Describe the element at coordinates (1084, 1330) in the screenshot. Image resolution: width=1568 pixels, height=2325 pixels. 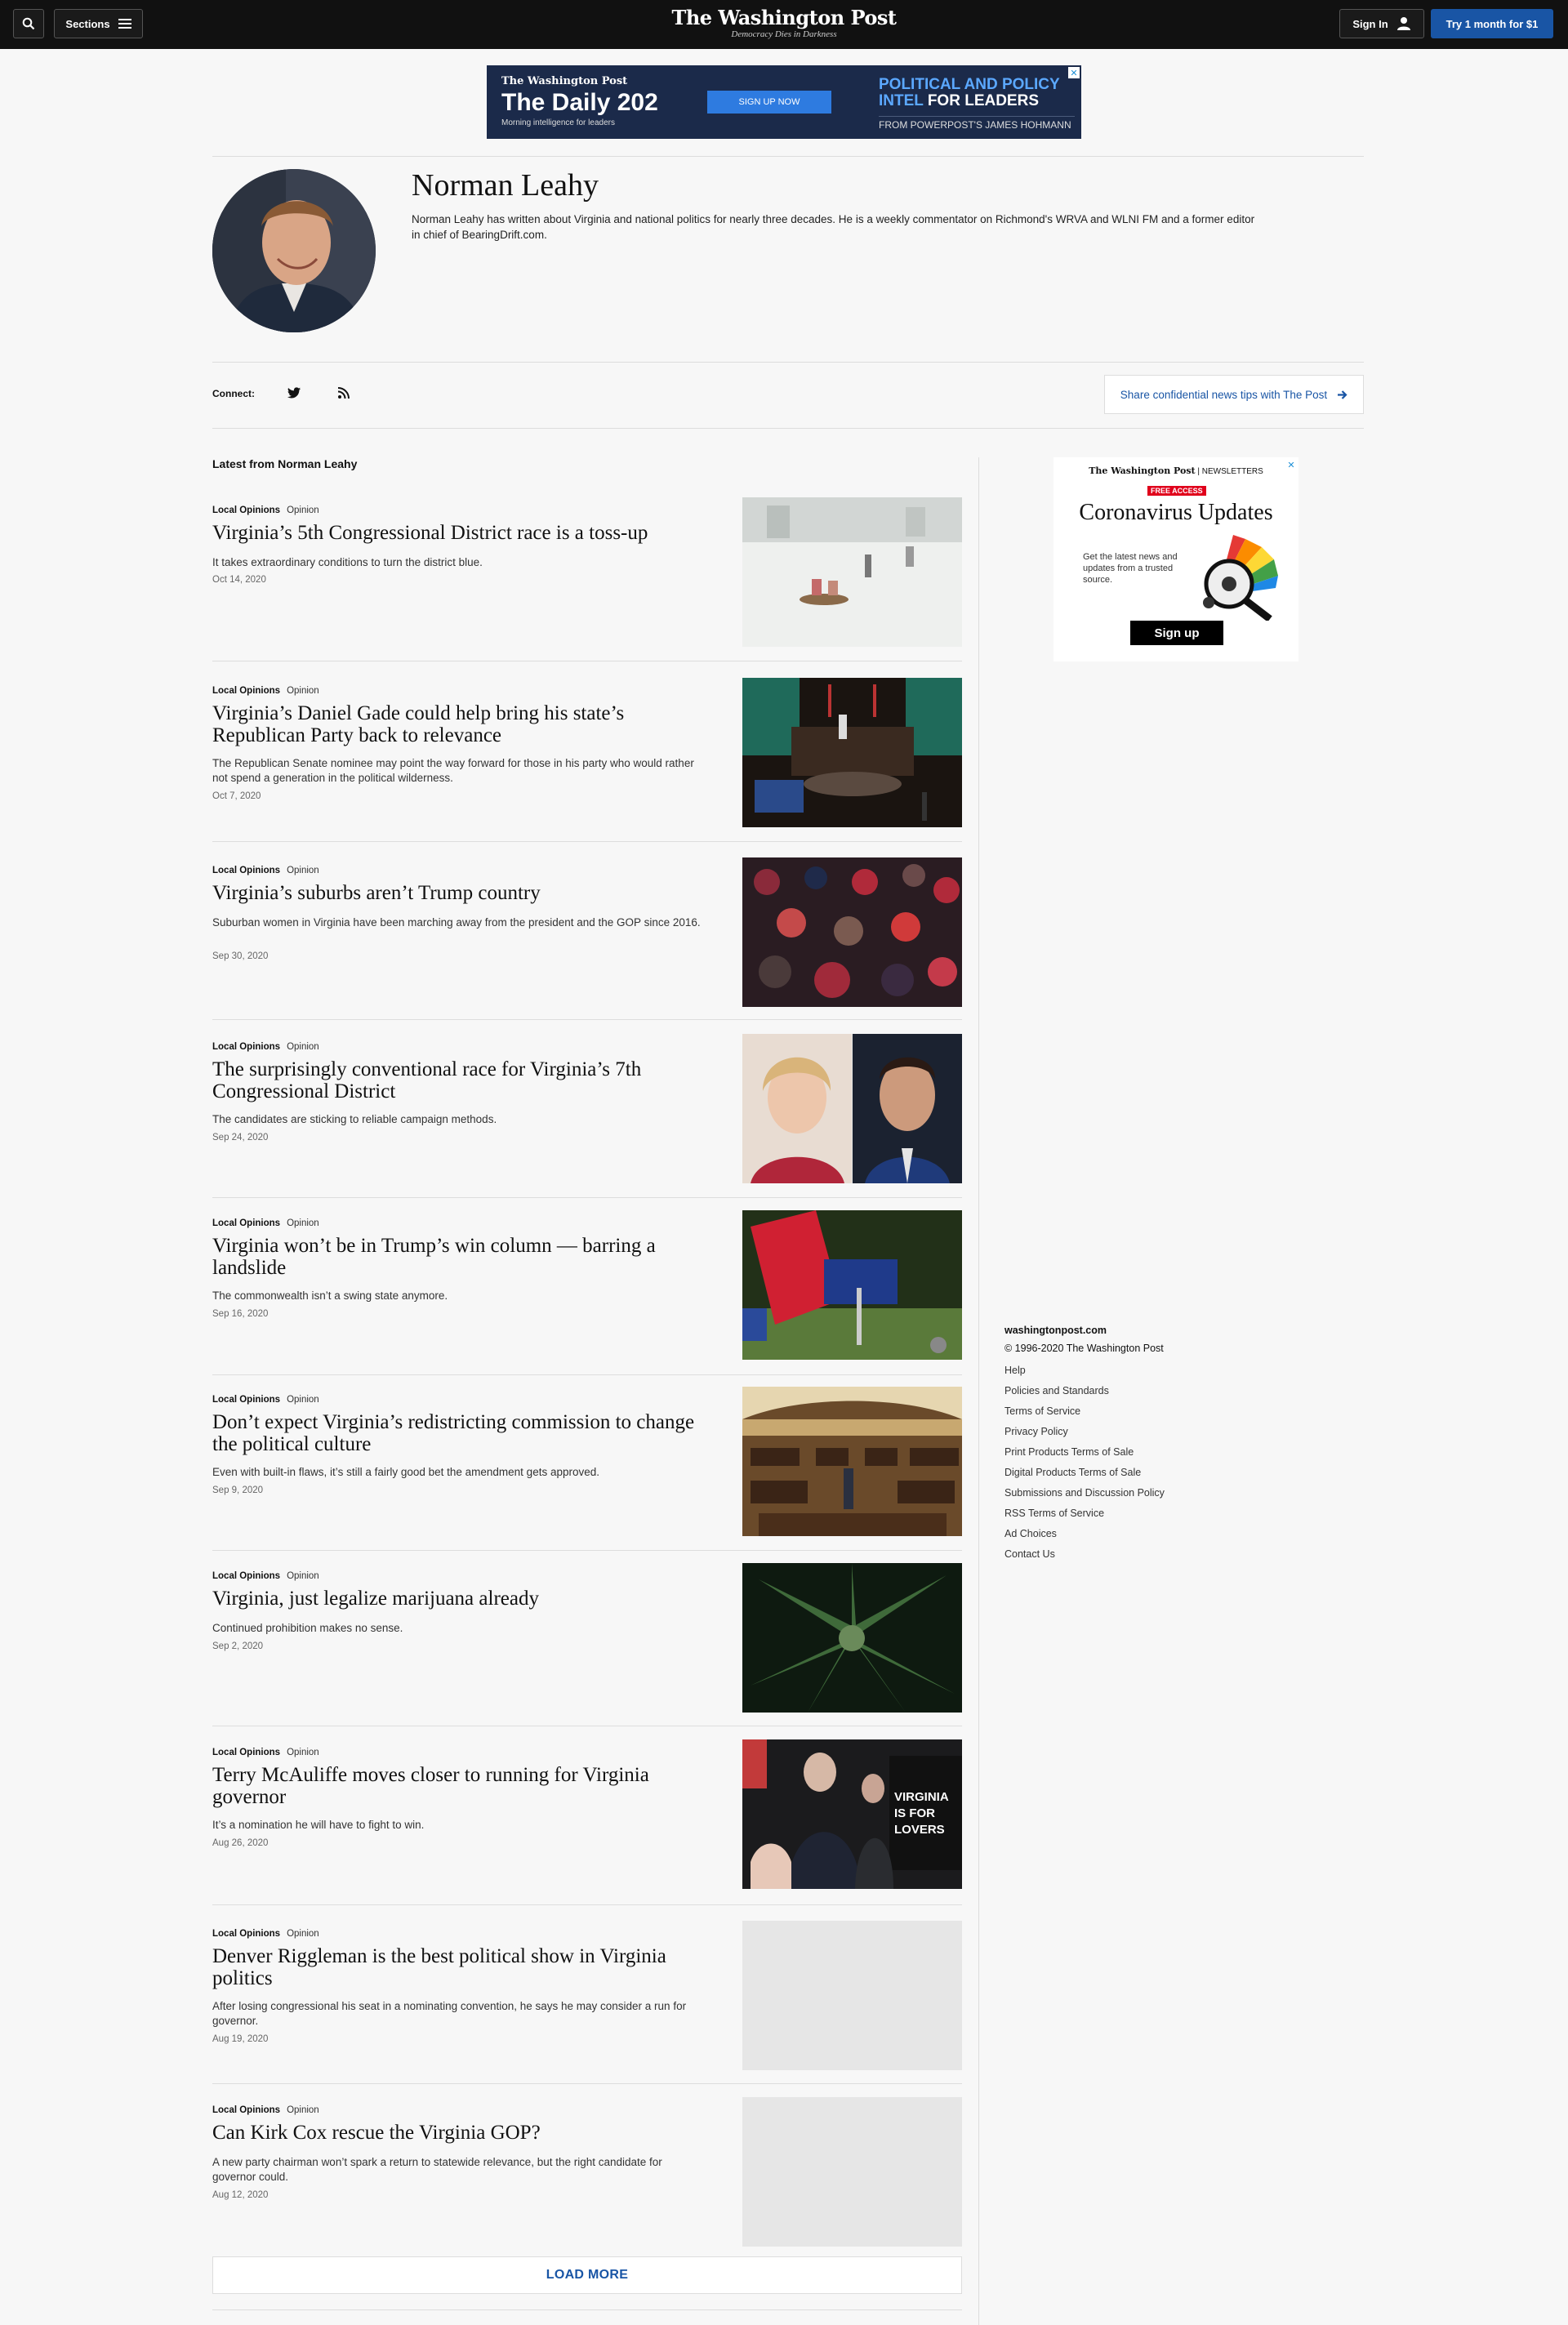
I see `footer-site-name: washingtonpost.com` at that location.